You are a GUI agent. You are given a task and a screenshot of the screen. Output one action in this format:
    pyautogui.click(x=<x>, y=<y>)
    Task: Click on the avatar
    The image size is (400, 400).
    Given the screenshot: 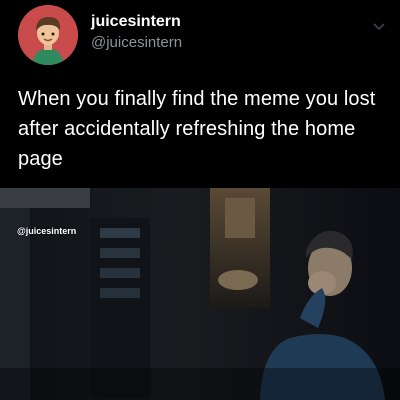 What is the action you would take?
    pyautogui.click(x=48, y=35)
    